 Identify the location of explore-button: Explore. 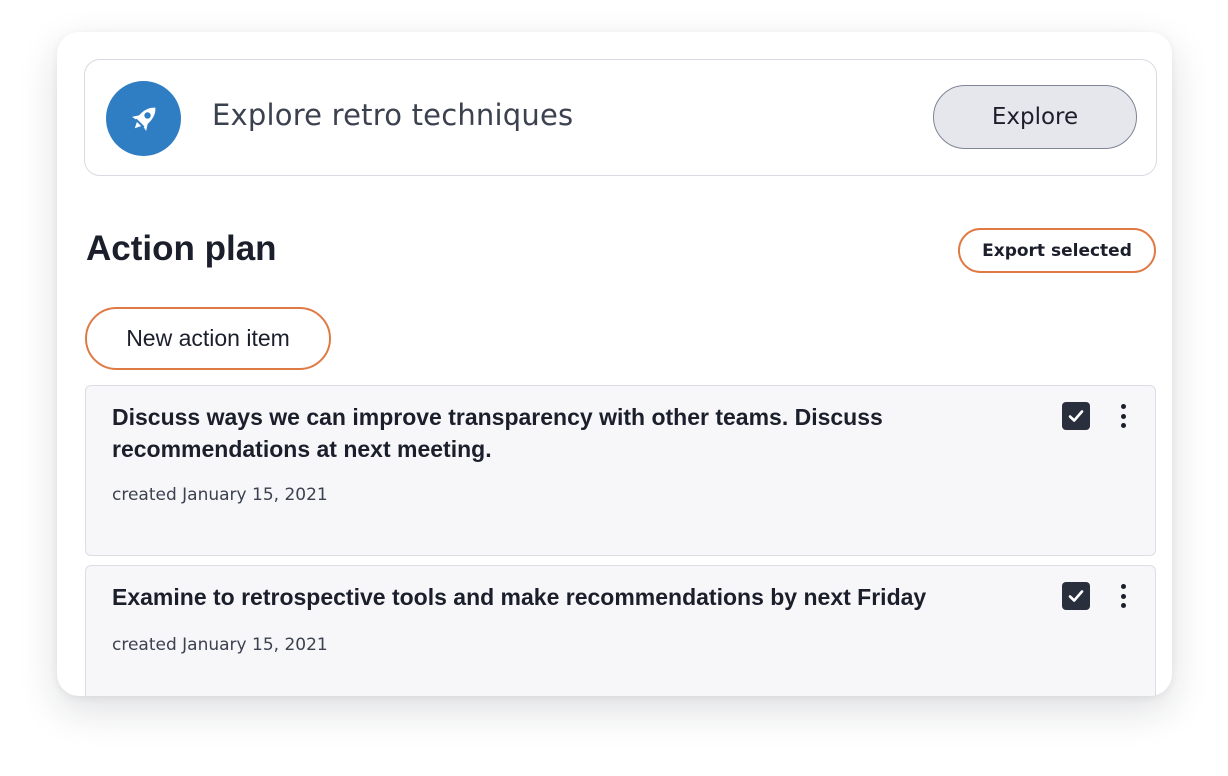
(1035, 117).